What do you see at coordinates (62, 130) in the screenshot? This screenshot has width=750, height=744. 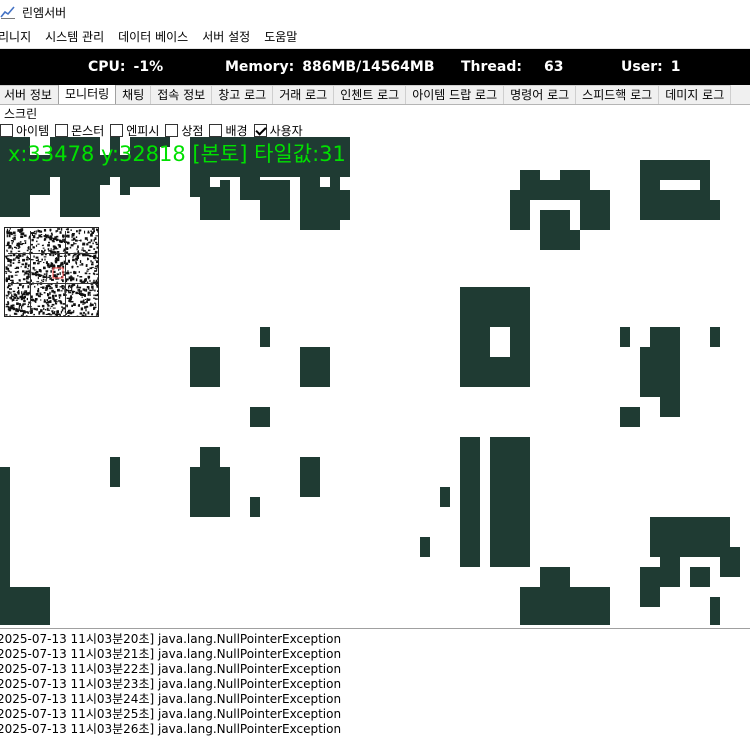 I see `checkbox-monster` at bounding box center [62, 130].